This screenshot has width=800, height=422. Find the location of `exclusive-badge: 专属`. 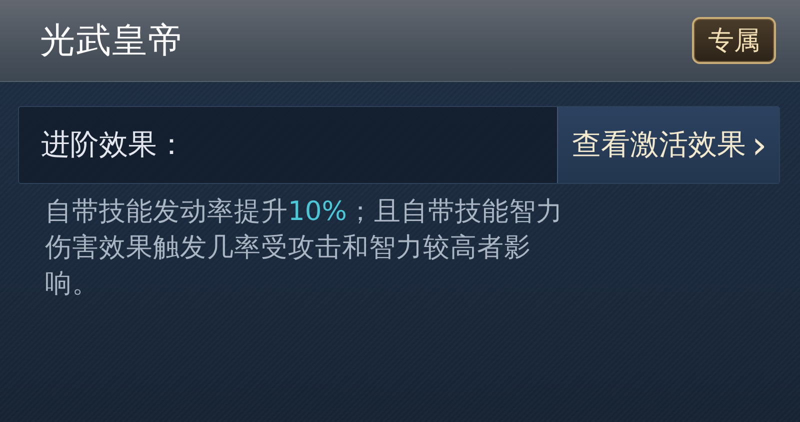

exclusive-badge: 专属 is located at coordinates (734, 40).